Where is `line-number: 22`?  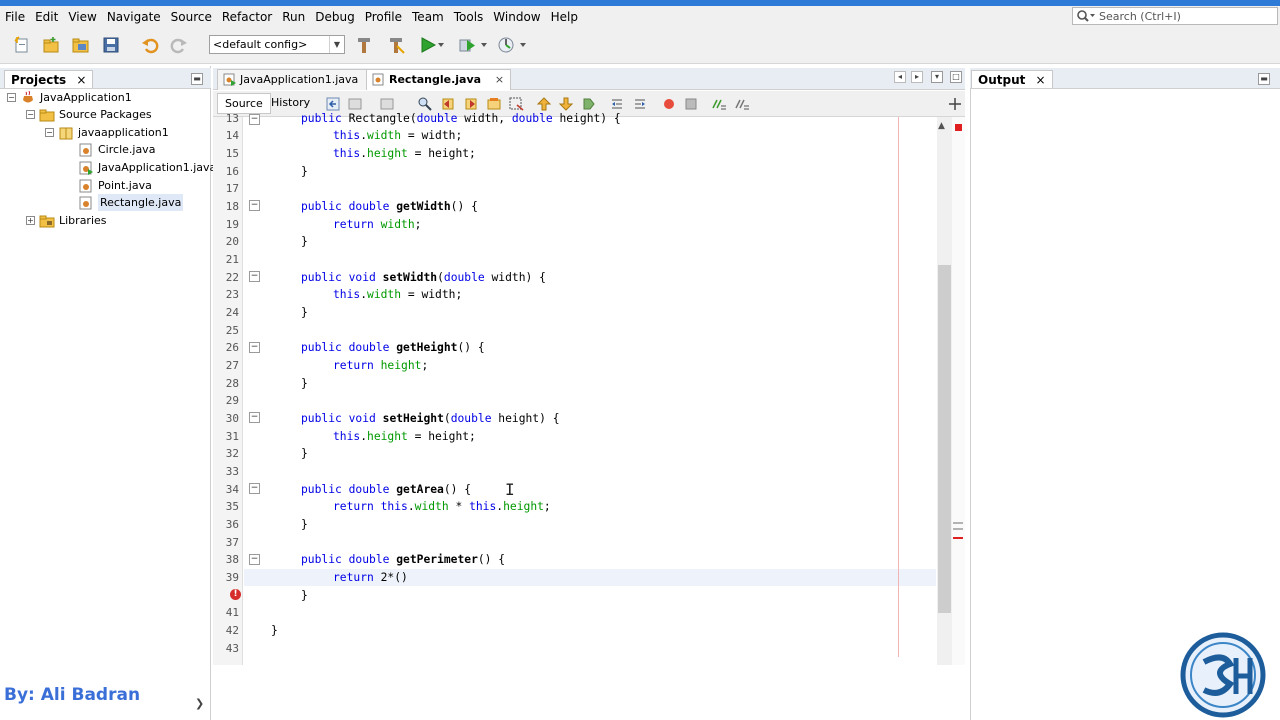 line-number: 22 is located at coordinates (232, 277).